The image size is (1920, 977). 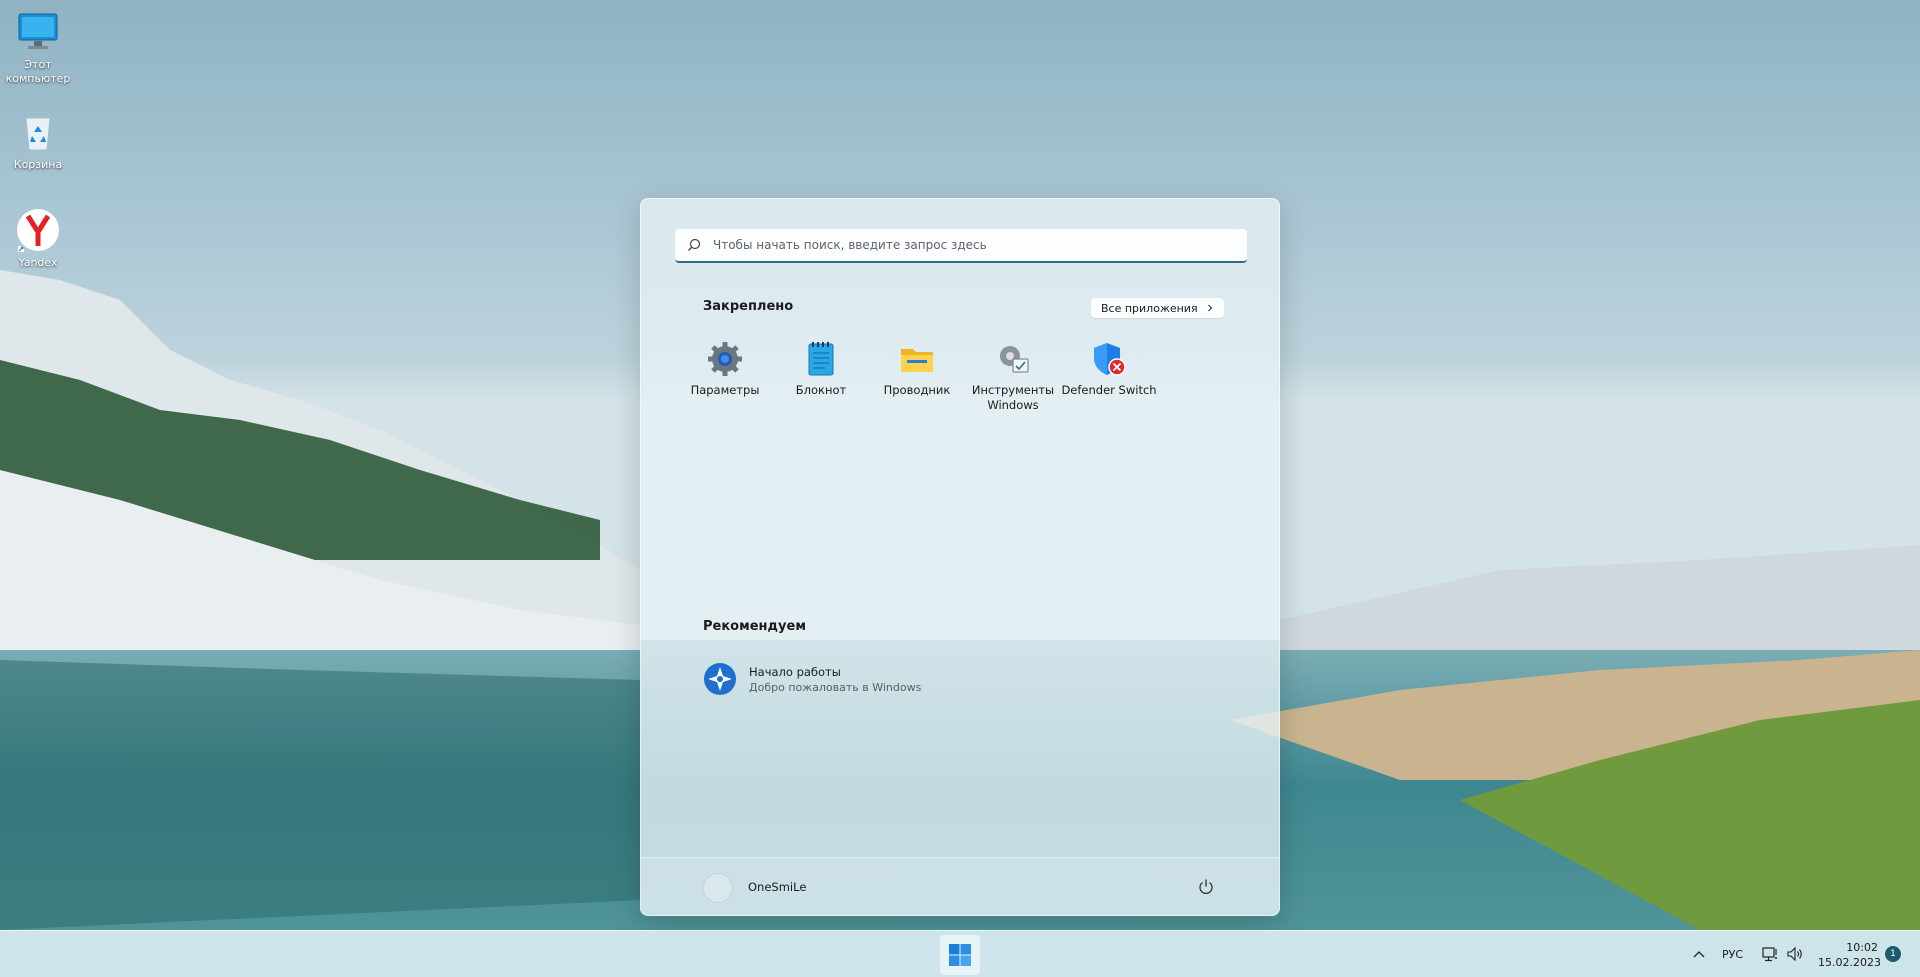 I want to click on desktop-icon-label: Этот компьютер, so click(x=38, y=71).